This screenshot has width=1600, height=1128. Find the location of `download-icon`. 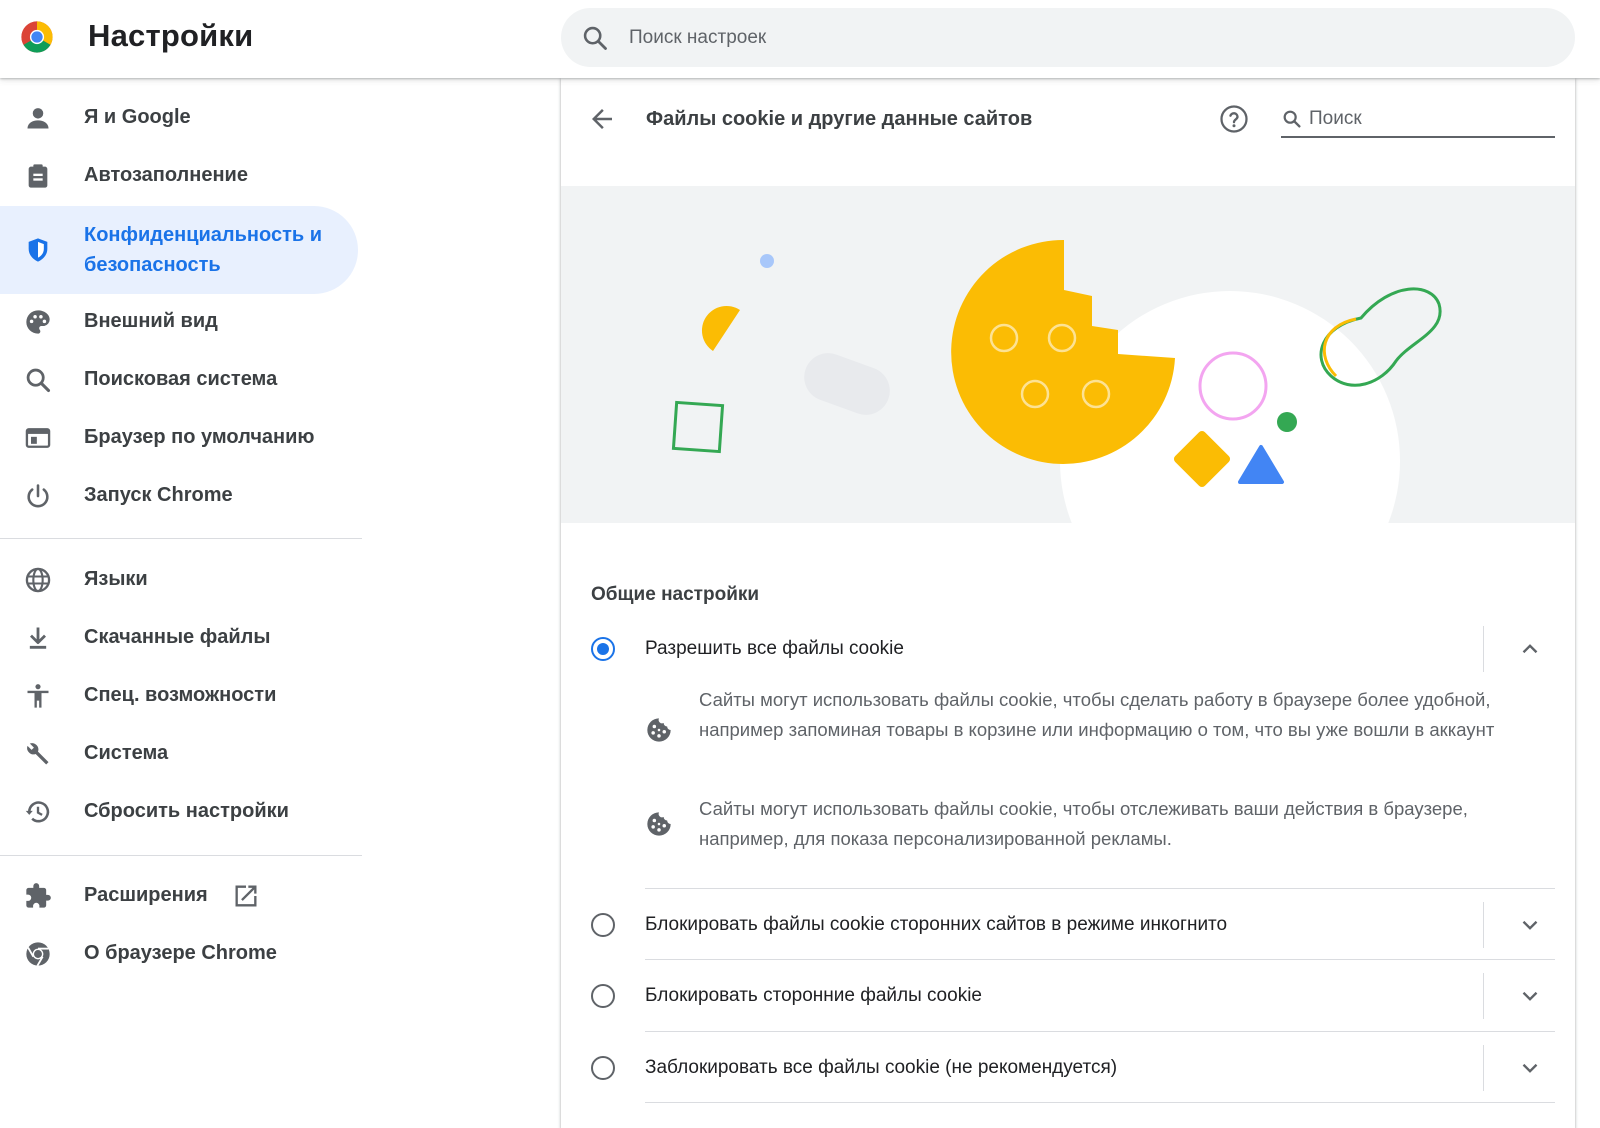

download-icon is located at coordinates (38, 638).